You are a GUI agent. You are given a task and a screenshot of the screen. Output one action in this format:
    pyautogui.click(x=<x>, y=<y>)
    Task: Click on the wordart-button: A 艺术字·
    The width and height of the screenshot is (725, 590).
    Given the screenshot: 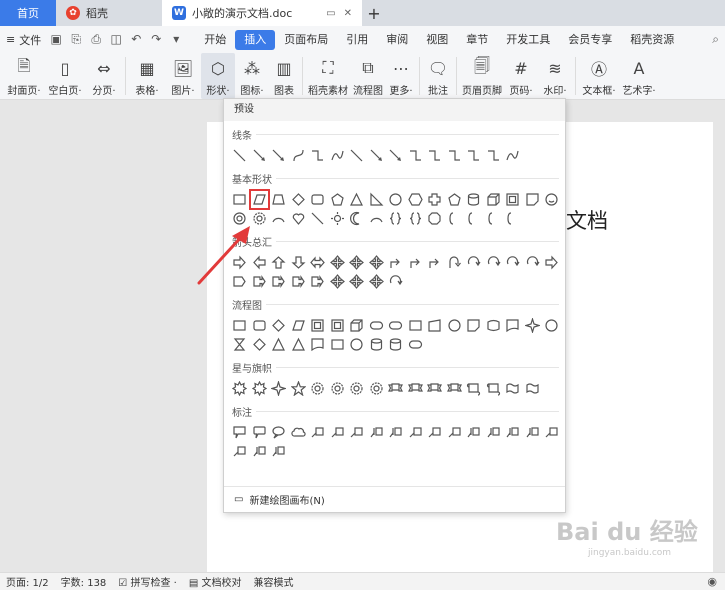 What is the action you would take?
    pyautogui.click(x=639, y=76)
    